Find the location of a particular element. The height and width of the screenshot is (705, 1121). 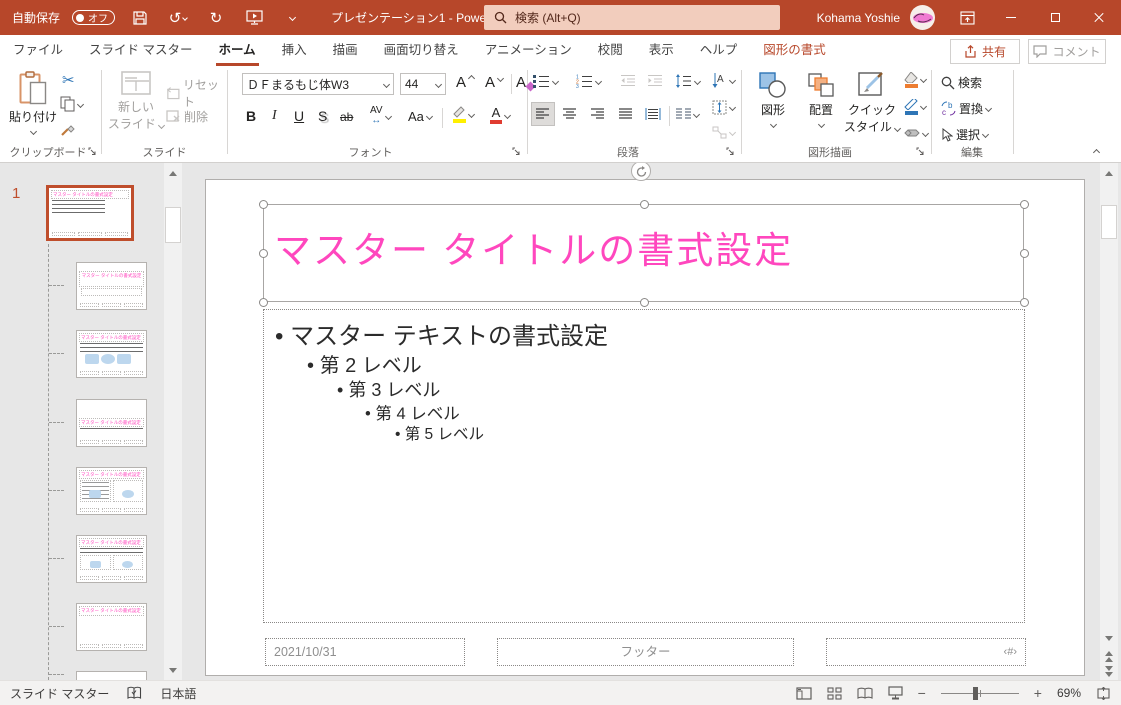

start-slideshow-button is located at coordinates (254, 18).